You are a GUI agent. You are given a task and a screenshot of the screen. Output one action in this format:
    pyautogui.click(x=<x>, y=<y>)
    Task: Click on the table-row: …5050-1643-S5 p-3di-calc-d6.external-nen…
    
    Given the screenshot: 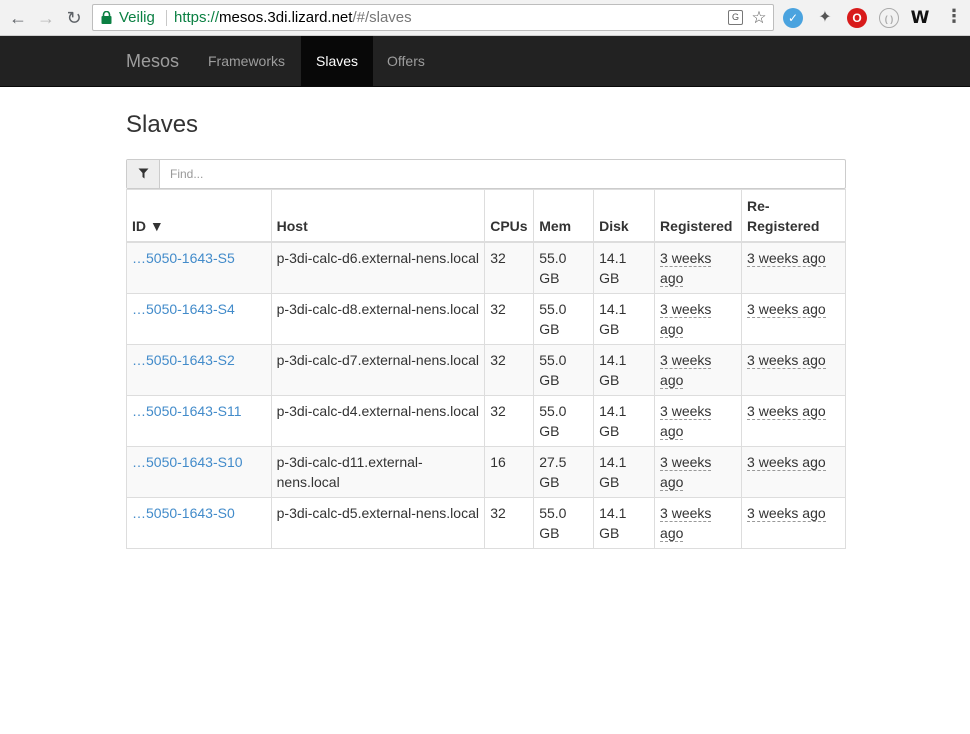 What is the action you would take?
    pyautogui.click(x=486, y=267)
    